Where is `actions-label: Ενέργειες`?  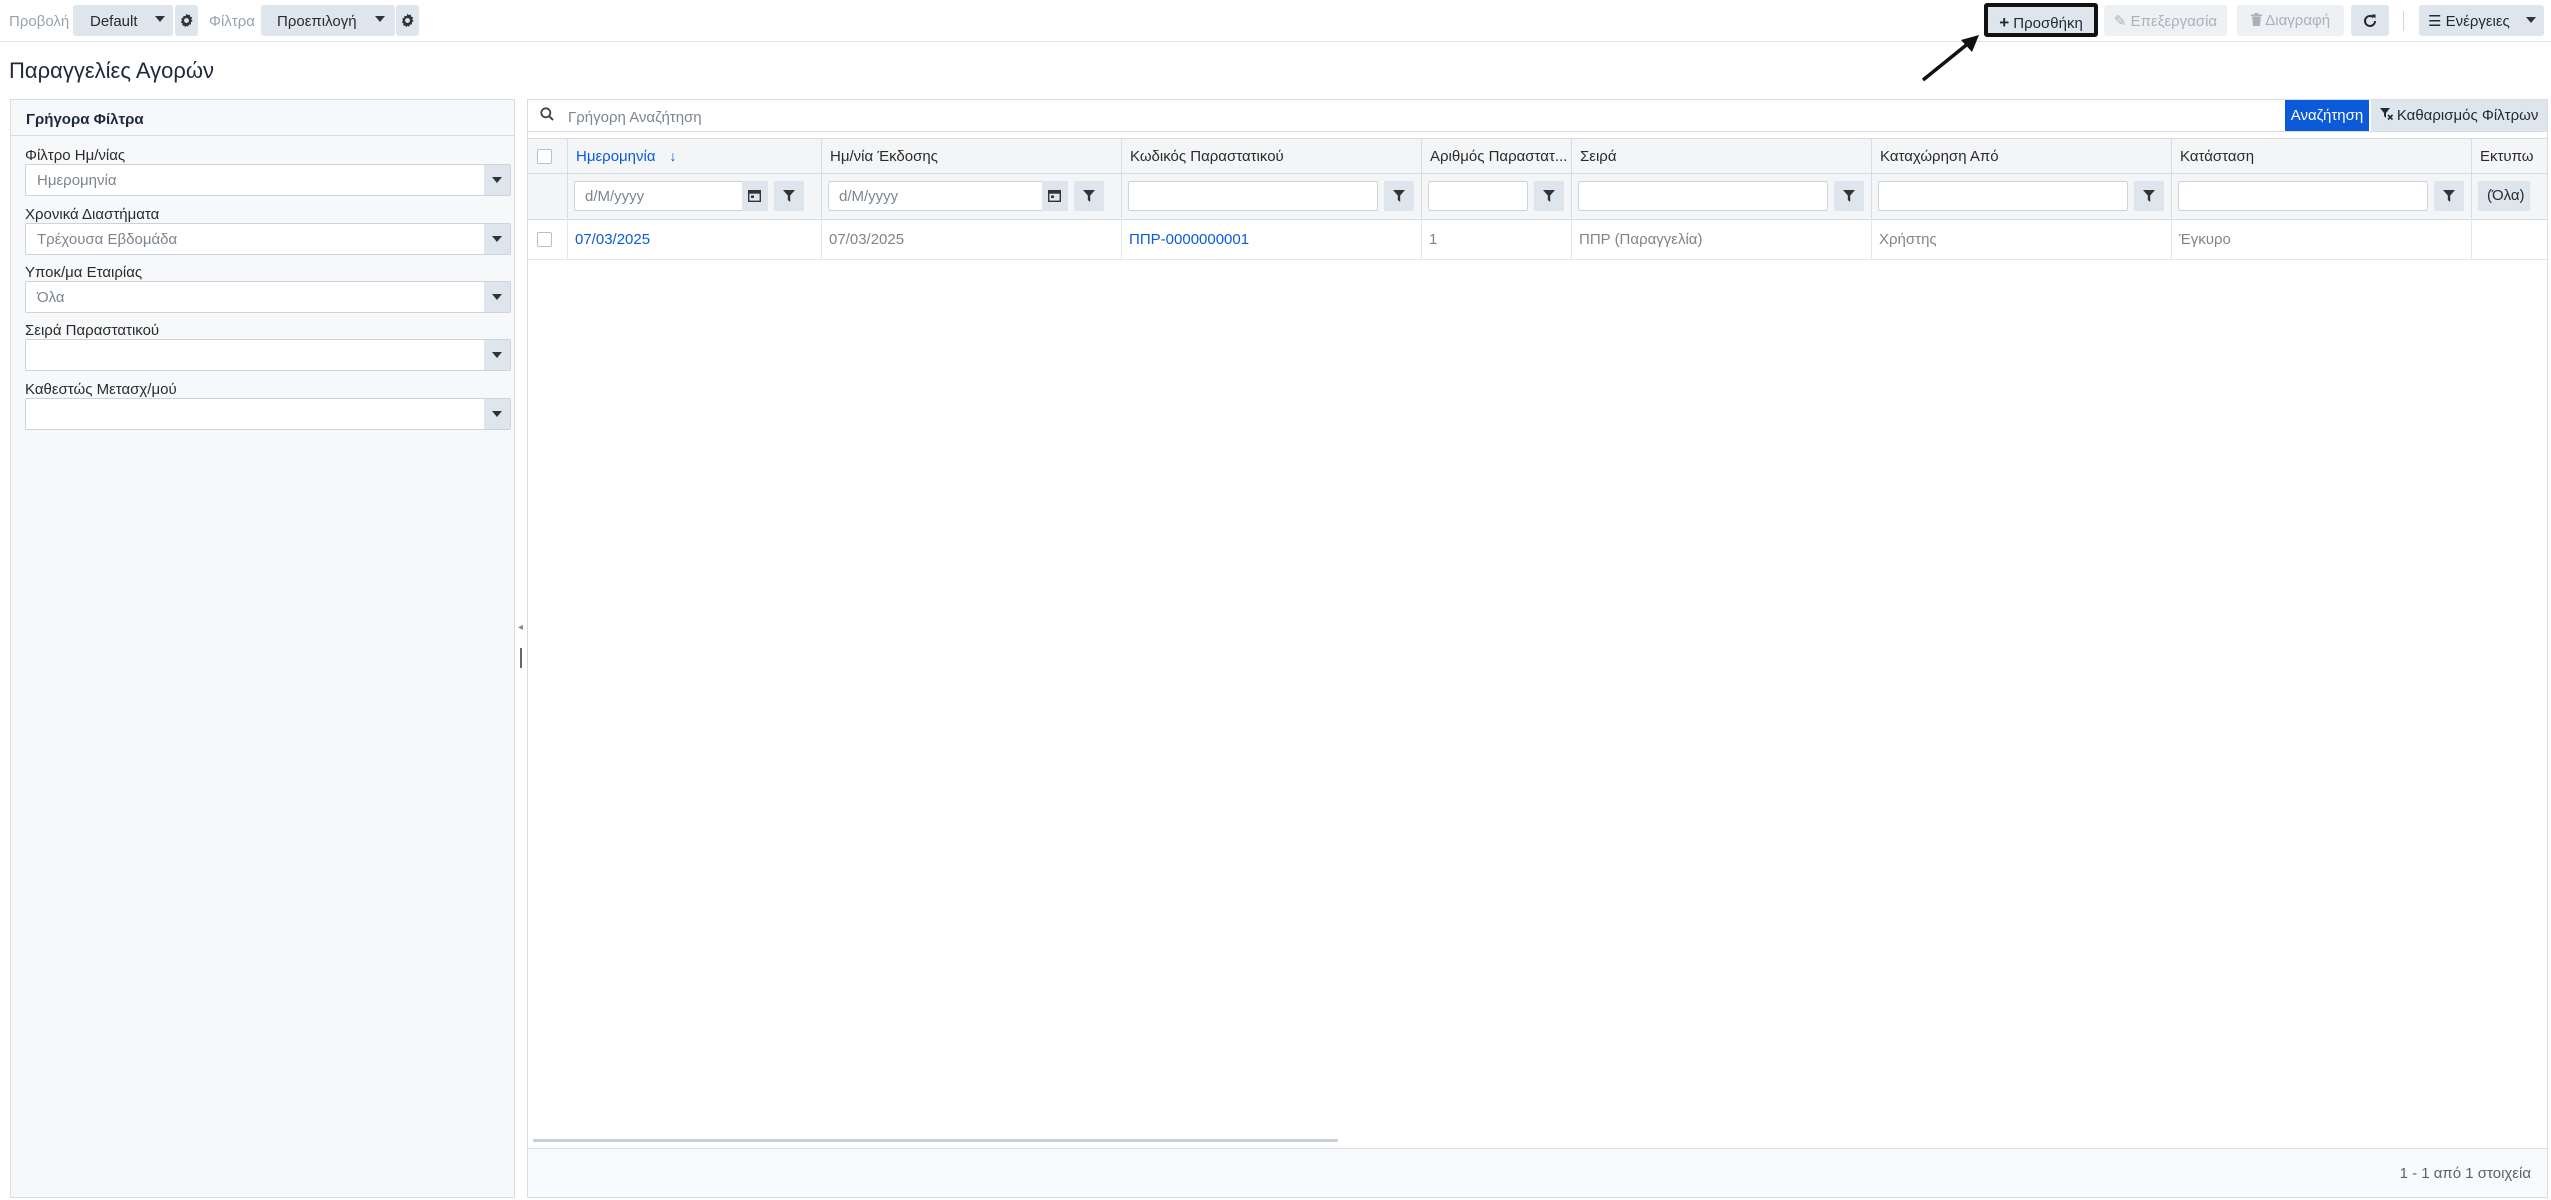 actions-label: Ενέργειες is located at coordinates (2477, 21).